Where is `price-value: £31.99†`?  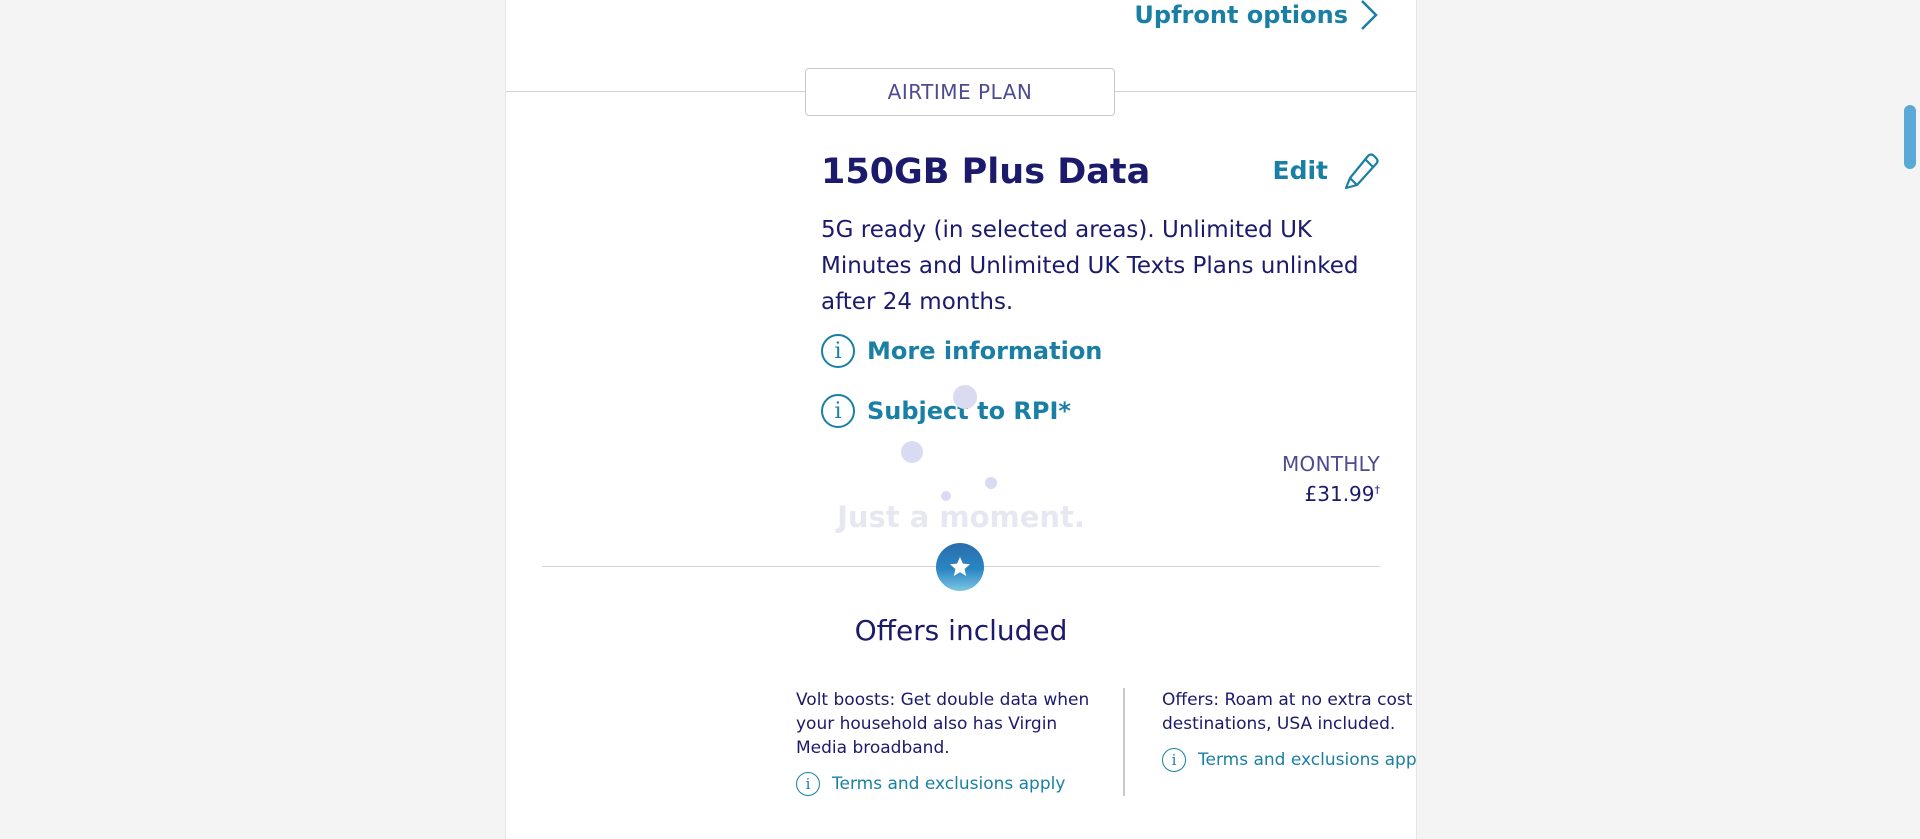 price-value: £31.99† is located at coordinates (1331, 494).